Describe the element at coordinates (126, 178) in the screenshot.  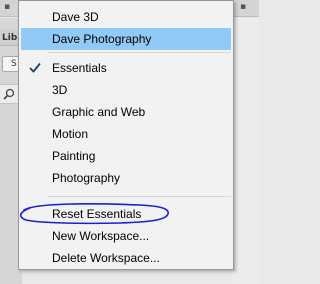
I see `menu-item-photography: Photography` at that location.